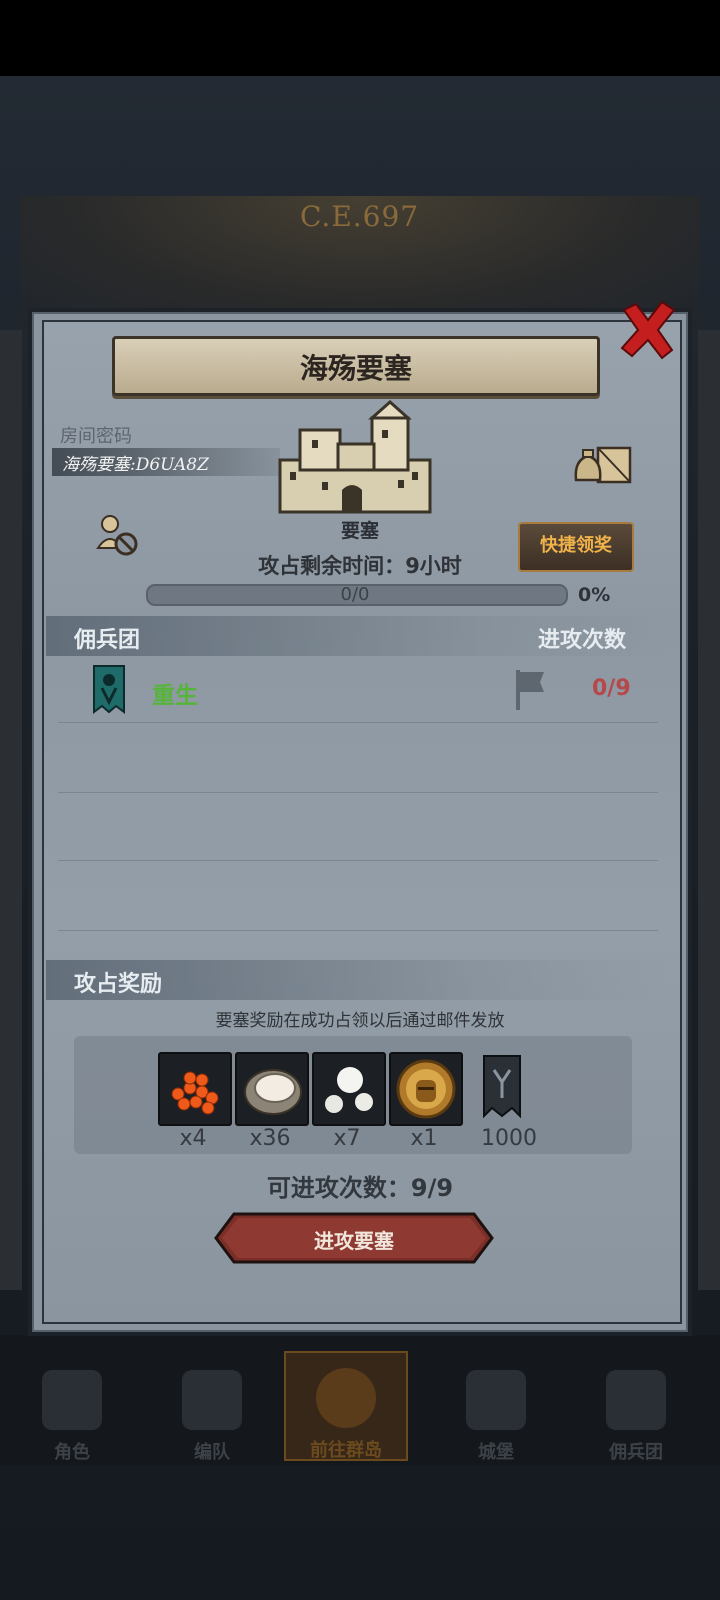 The image size is (720, 1600). What do you see at coordinates (273, 1092) in the screenshot?
I see `oyster-icon` at bounding box center [273, 1092].